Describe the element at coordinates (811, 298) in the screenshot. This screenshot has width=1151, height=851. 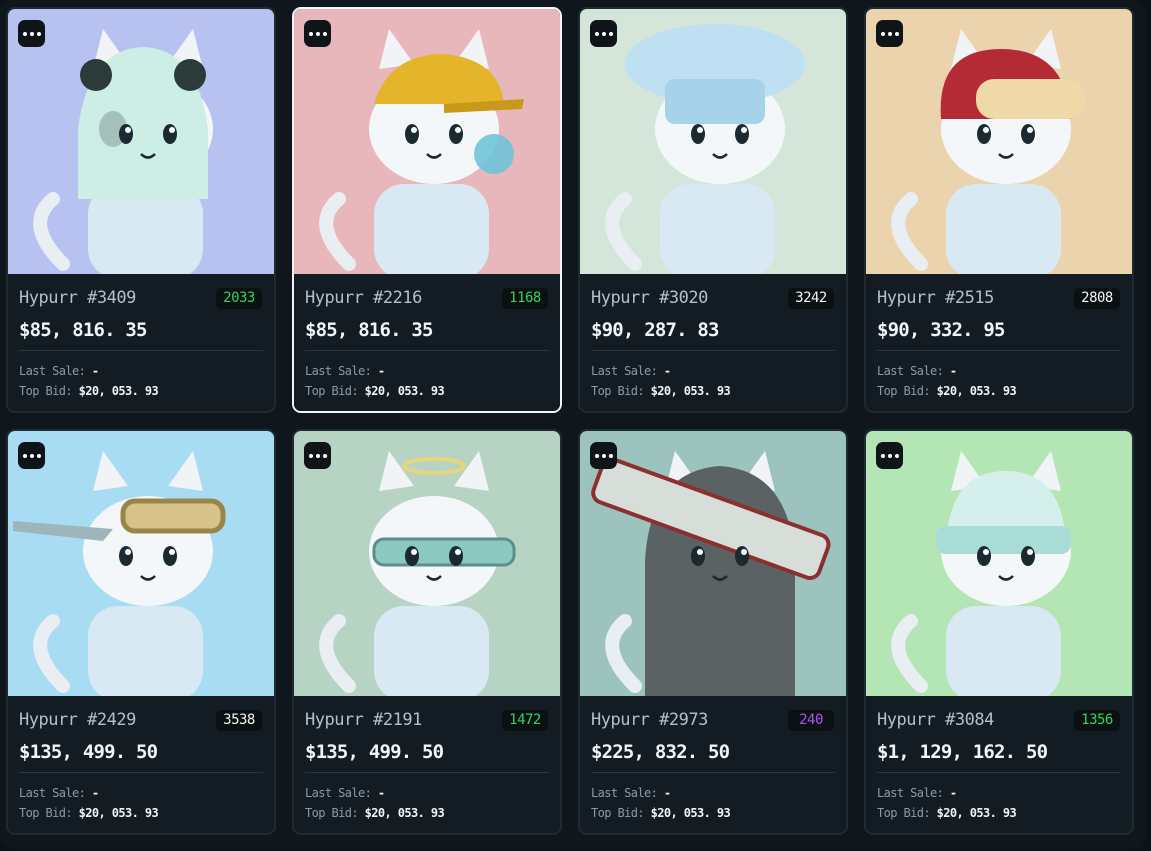
I see `rarity-rank-badge: 3242` at that location.